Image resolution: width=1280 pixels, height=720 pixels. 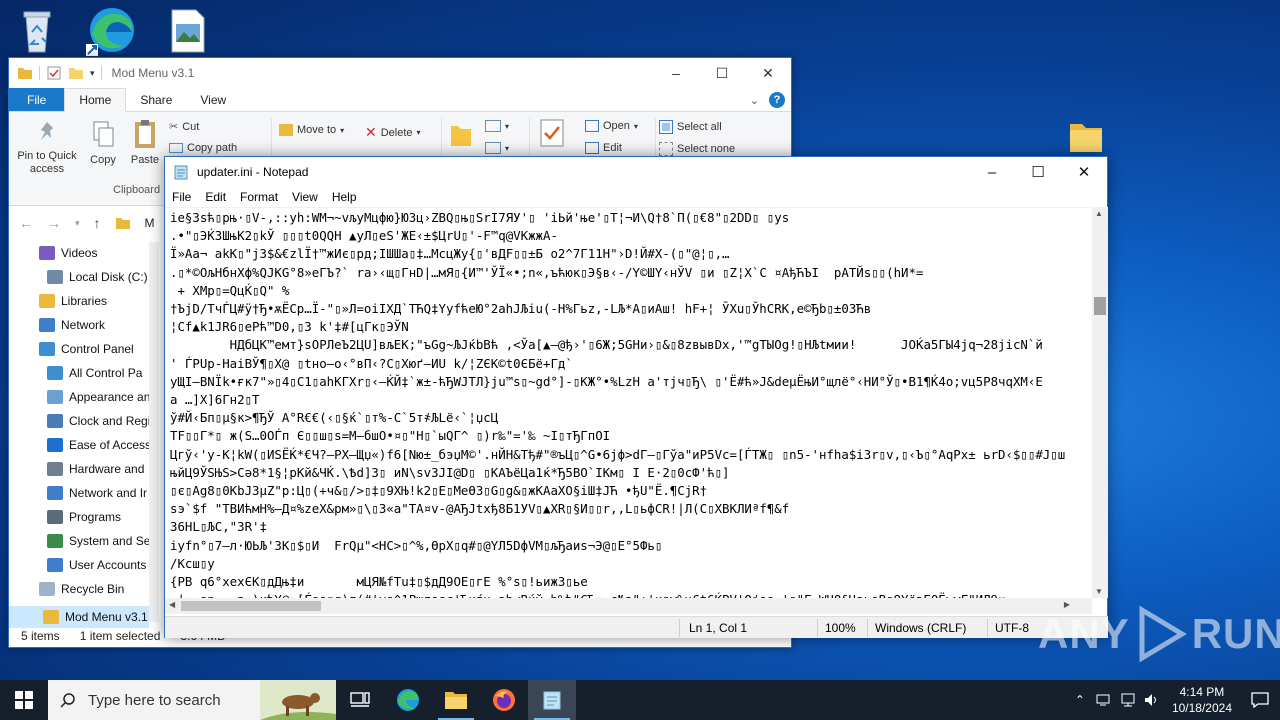 I want to click on ethernet-icon, so click(x=1128, y=700).